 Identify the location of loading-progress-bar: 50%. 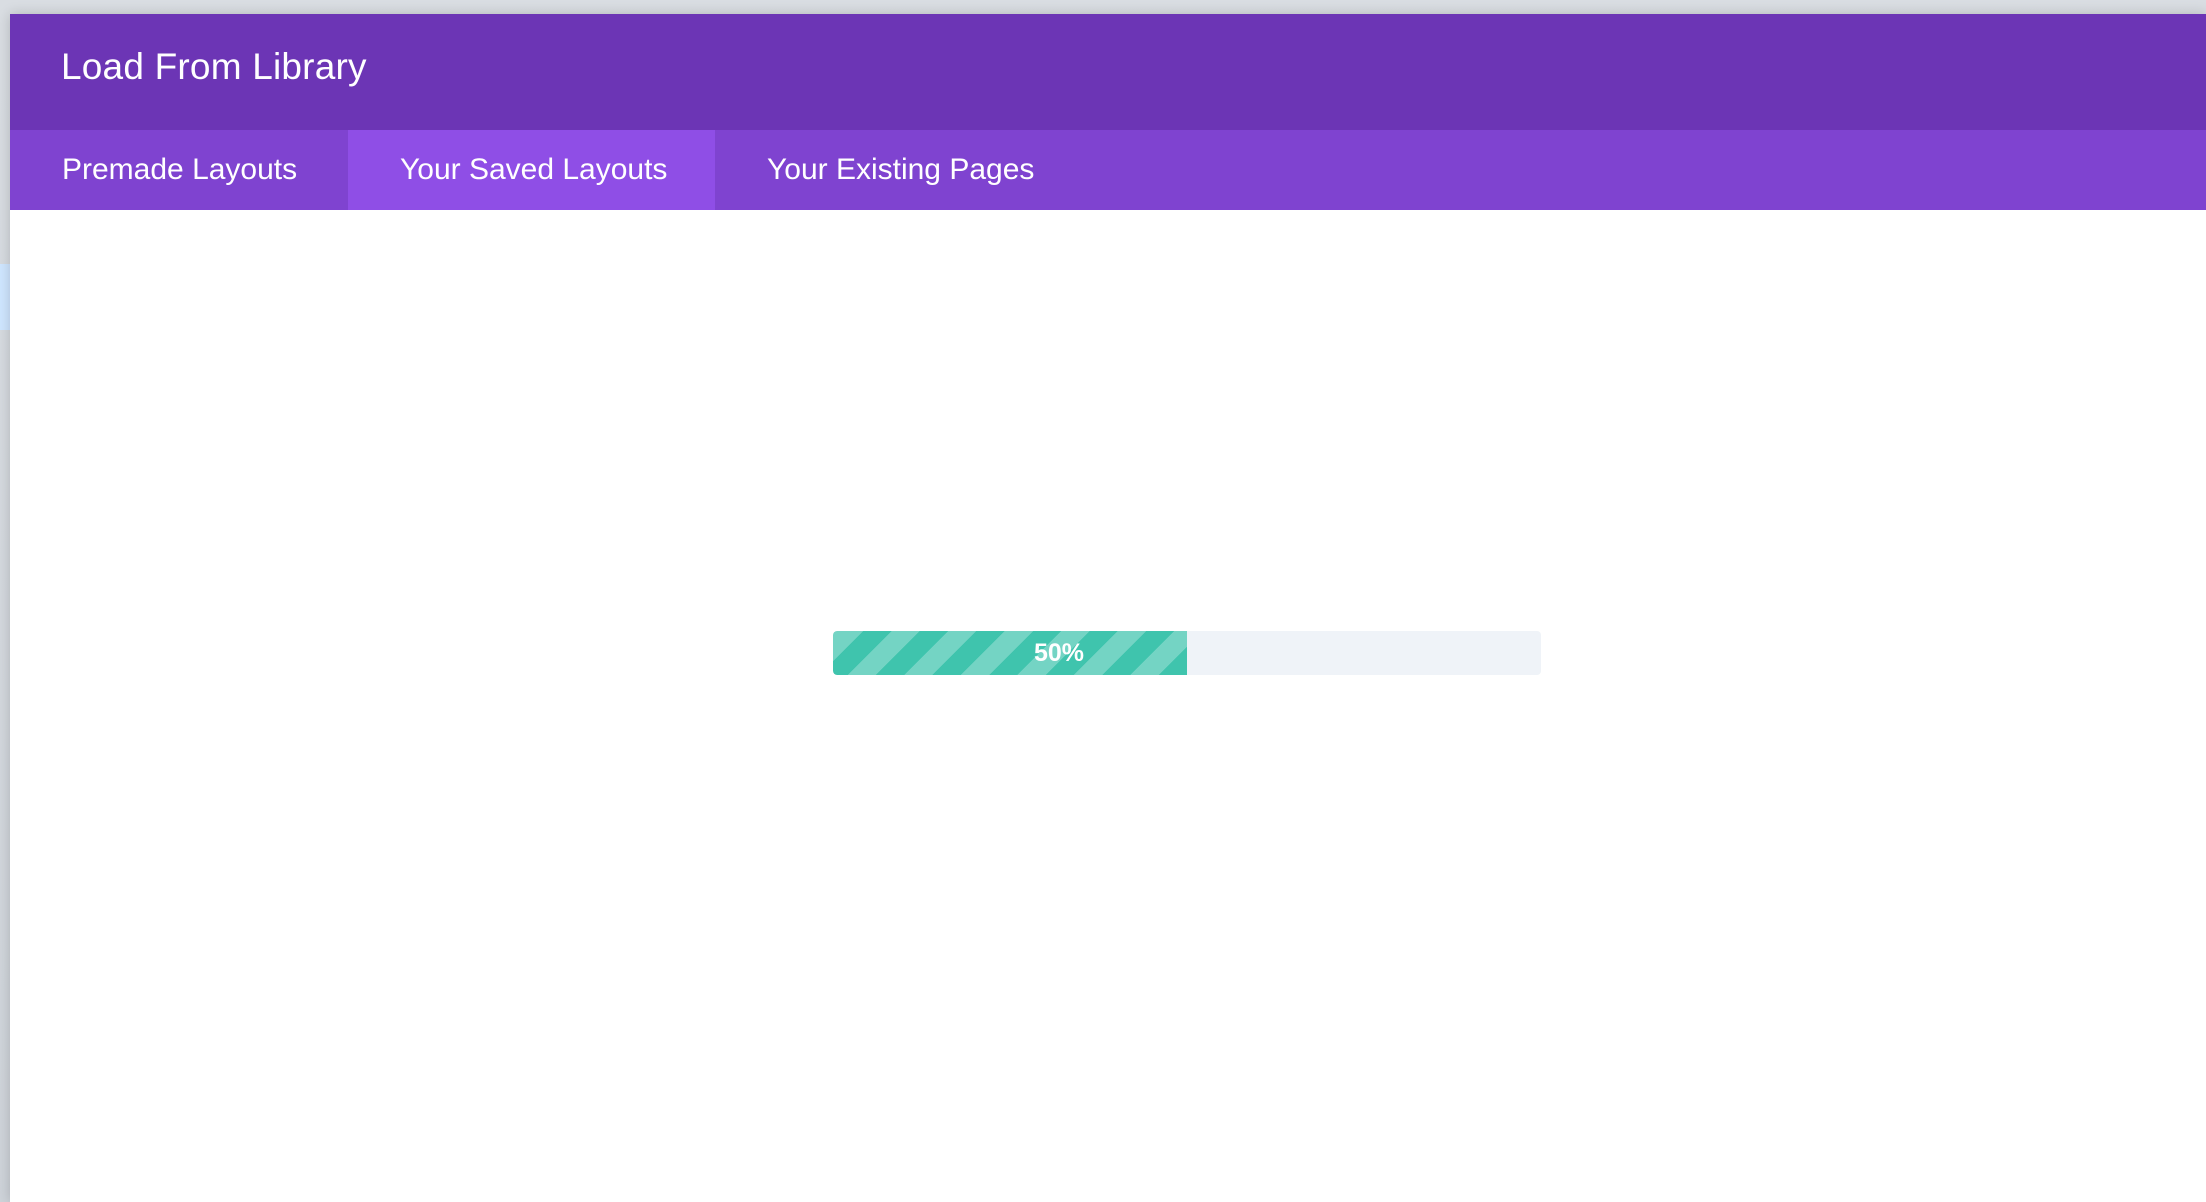
(1187, 653).